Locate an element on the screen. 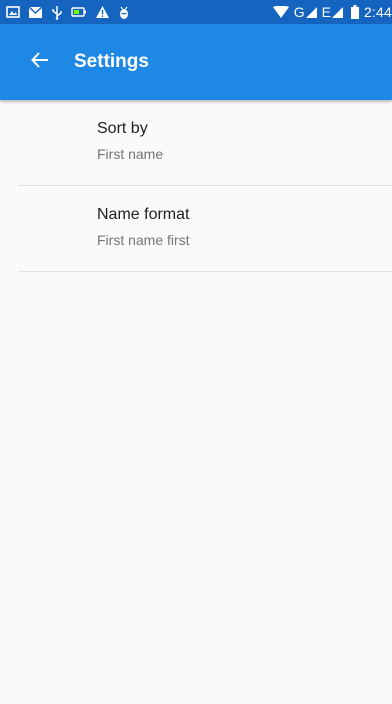 This screenshot has width=392, height=704. picture-icon is located at coordinates (13, 12).